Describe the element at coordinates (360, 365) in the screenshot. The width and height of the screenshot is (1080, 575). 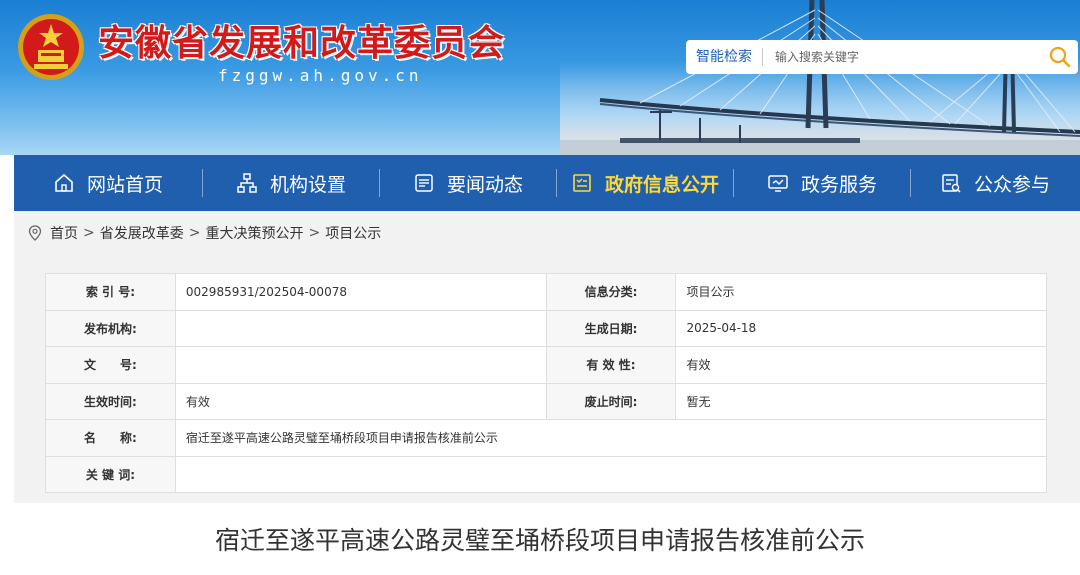
I see `document-number-value` at that location.